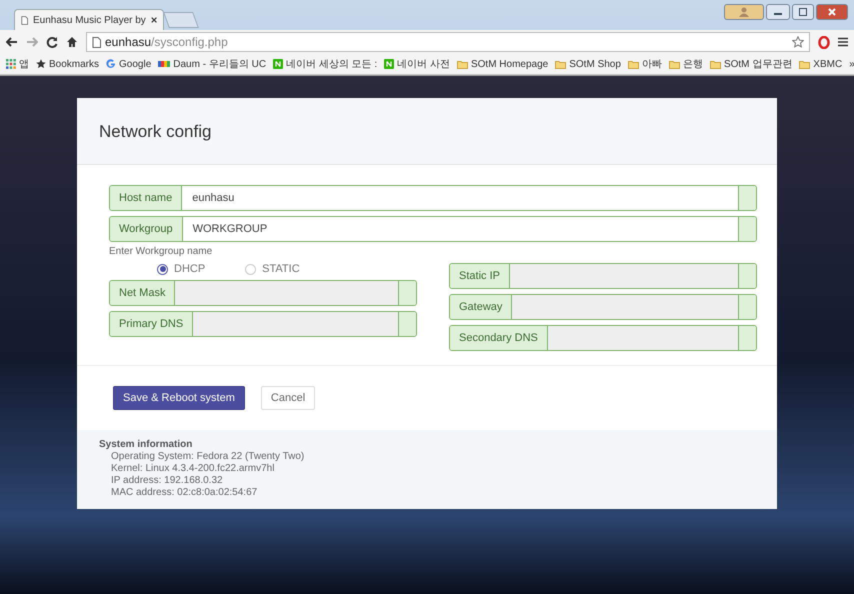 This screenshot has height=594, width=854. Describe the element at coordinates (41, 64) in the screenshot. I see `star-icon` at that location.